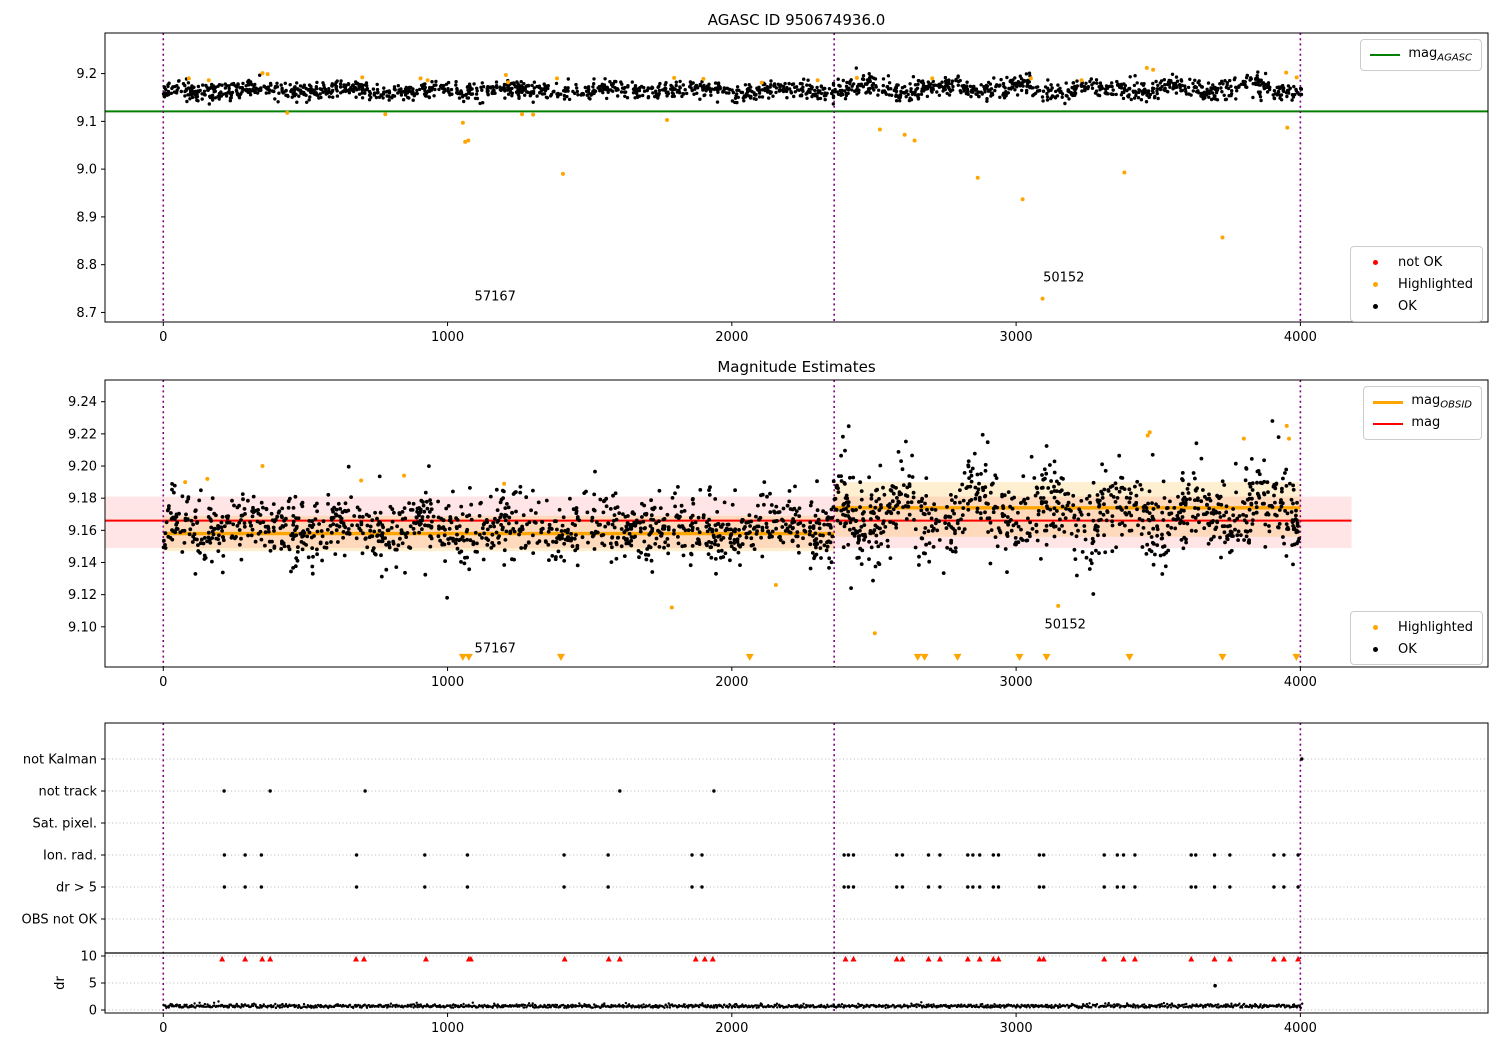  I want to click on svg-text: 9.20, so click(82, 467).